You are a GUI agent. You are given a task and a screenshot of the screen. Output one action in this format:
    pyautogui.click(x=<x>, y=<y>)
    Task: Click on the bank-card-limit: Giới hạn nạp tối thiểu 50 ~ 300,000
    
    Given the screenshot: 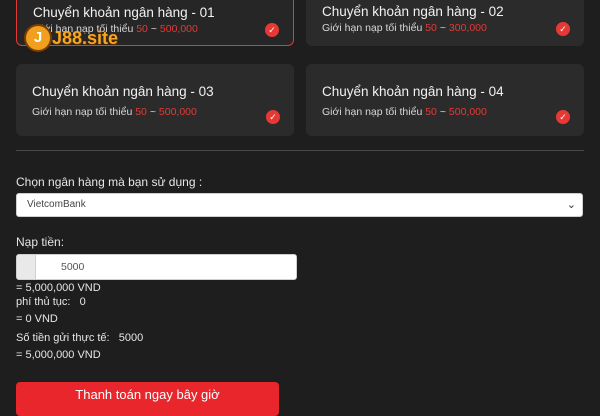 What is the action you would take?
    pyautogui.click(x=404, y=28)
    